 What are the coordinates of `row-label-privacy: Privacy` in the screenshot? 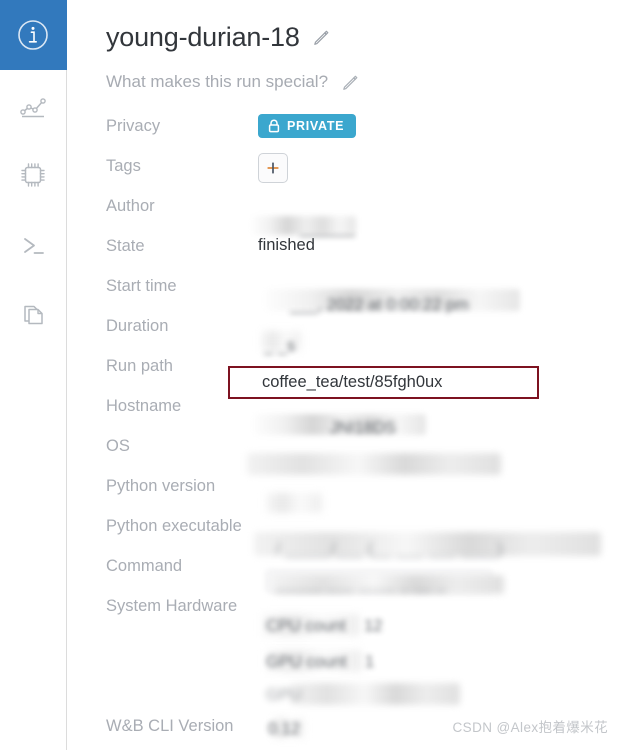 It's located at (133, 126).